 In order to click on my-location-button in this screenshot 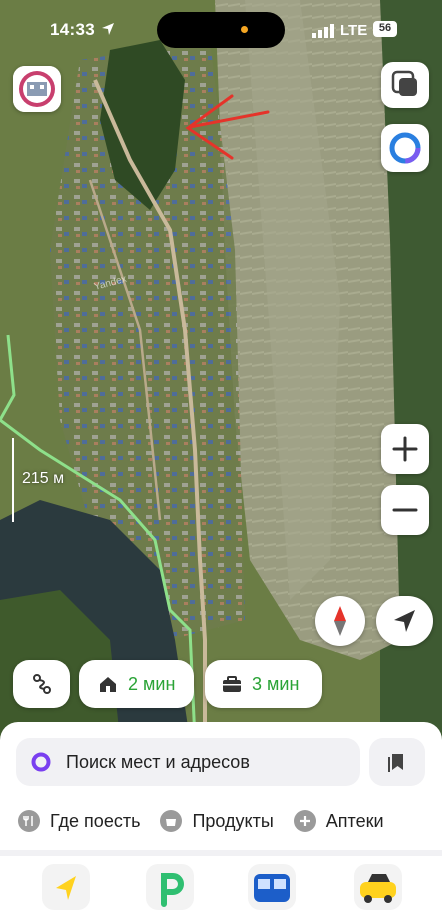, I will do `click(404, 621)`.